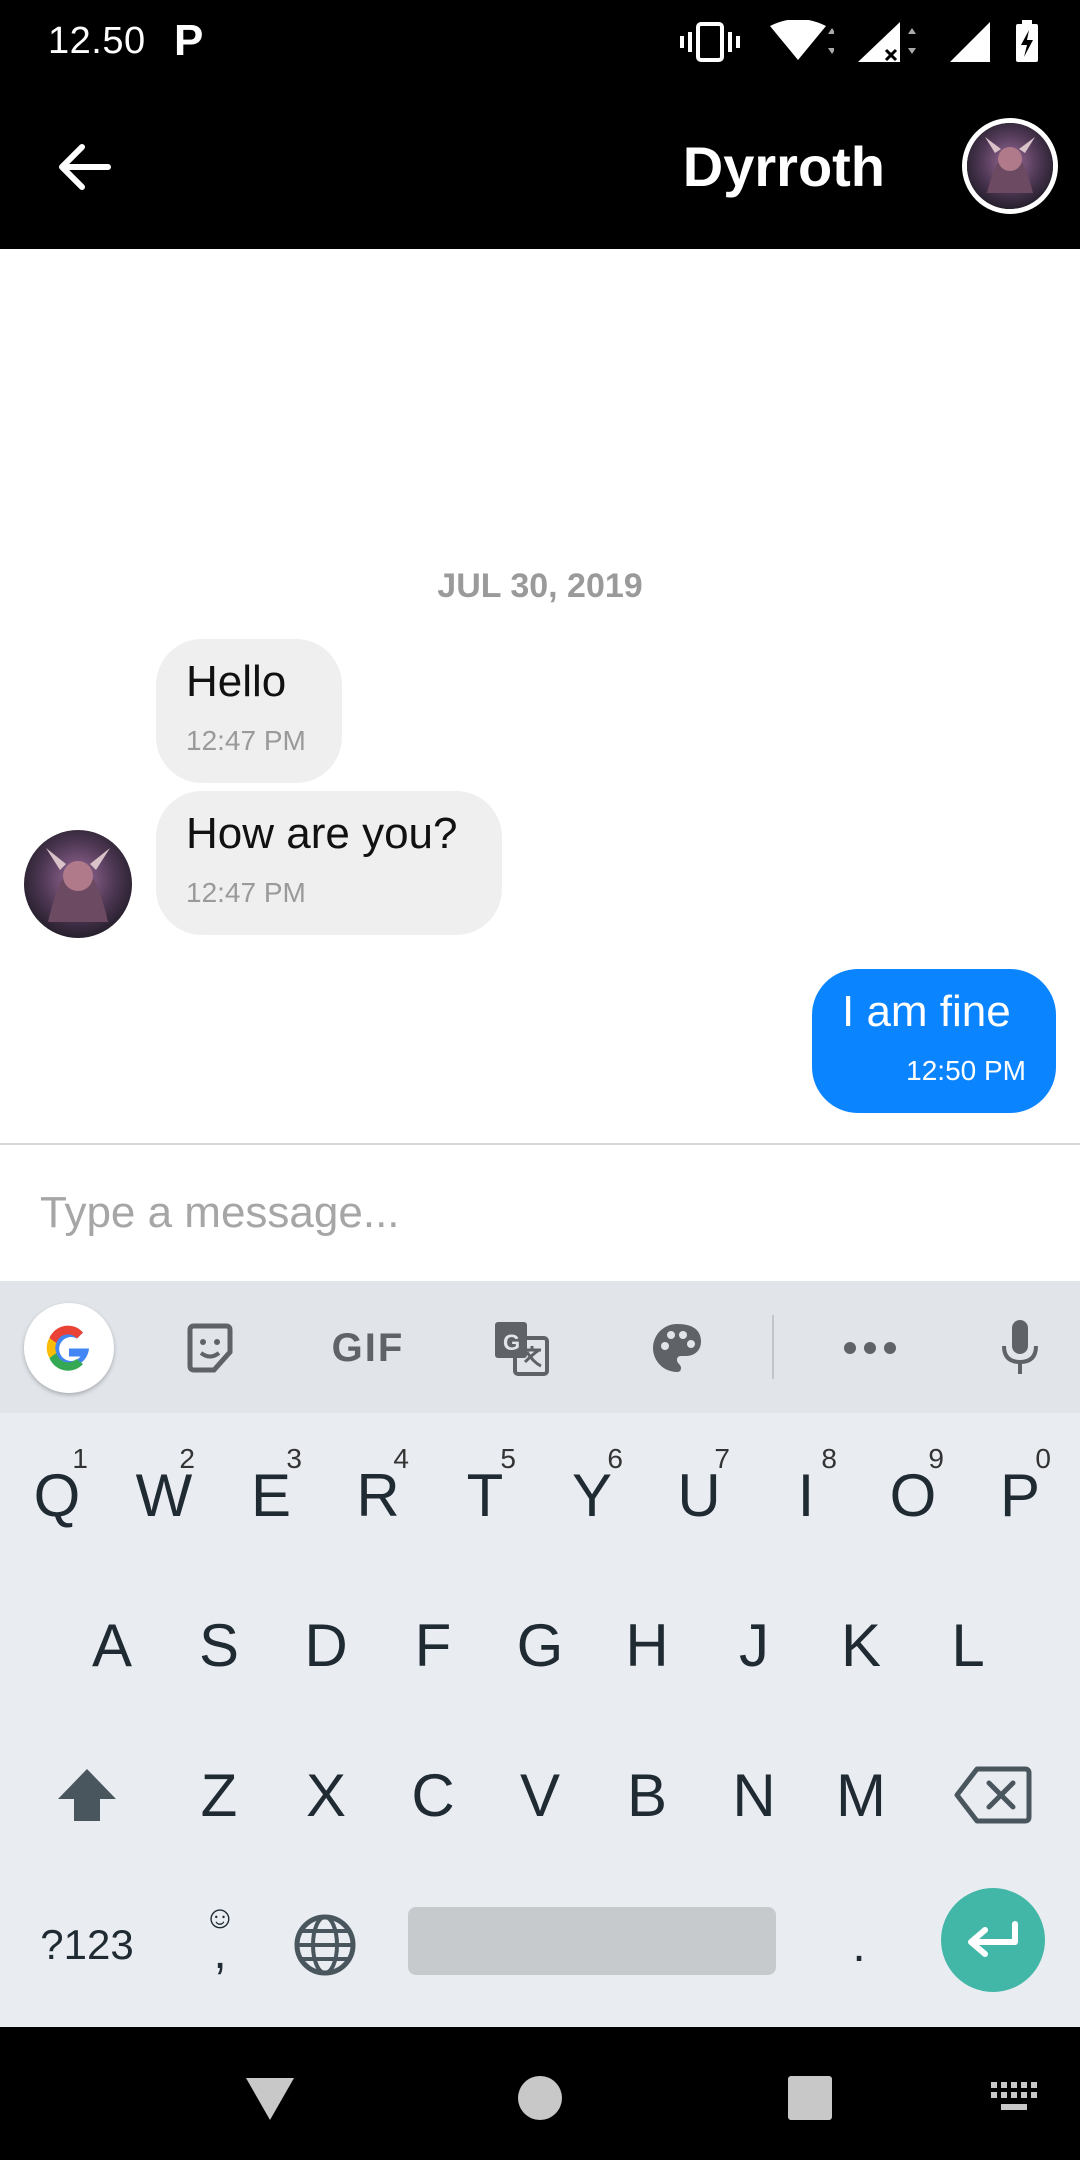 Image resolution: width=1080 pixels, height=2160 pixels. Describe the element at coordinates (802, 40) in the screenshot. I see `wifi-icon` at that location.